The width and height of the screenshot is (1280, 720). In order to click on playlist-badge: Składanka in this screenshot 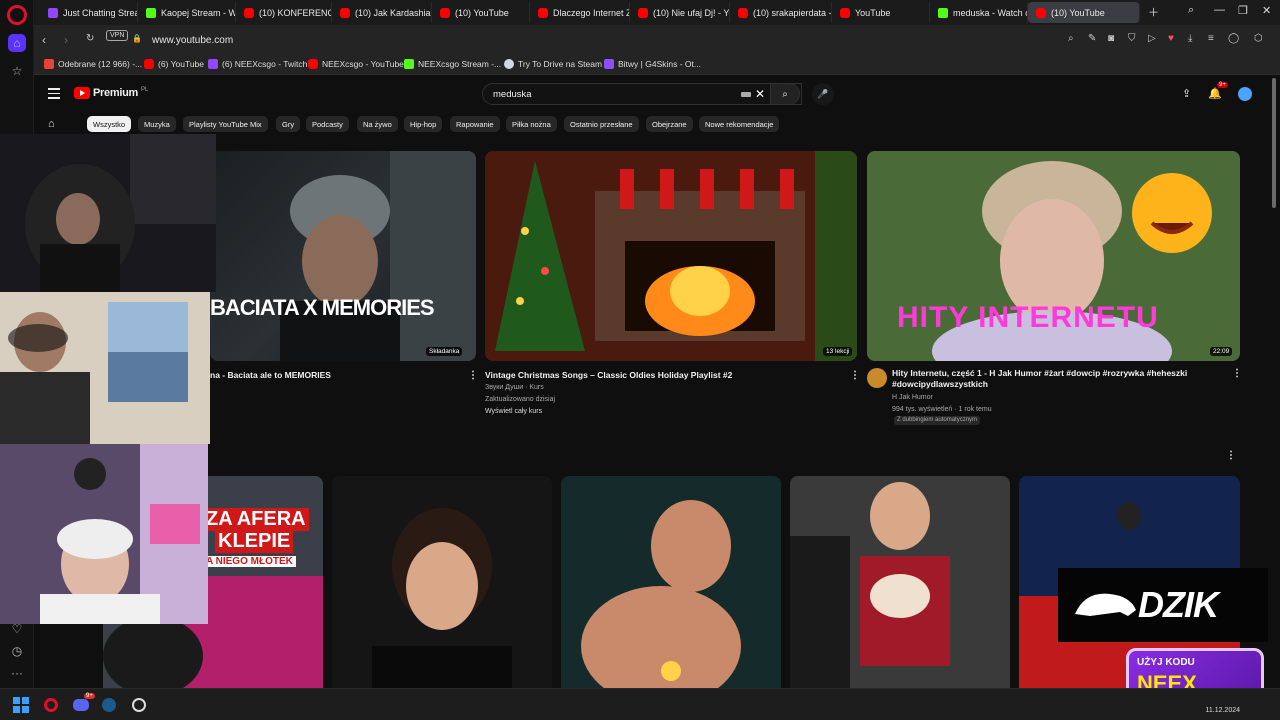, I will do `click(444, 351)`.